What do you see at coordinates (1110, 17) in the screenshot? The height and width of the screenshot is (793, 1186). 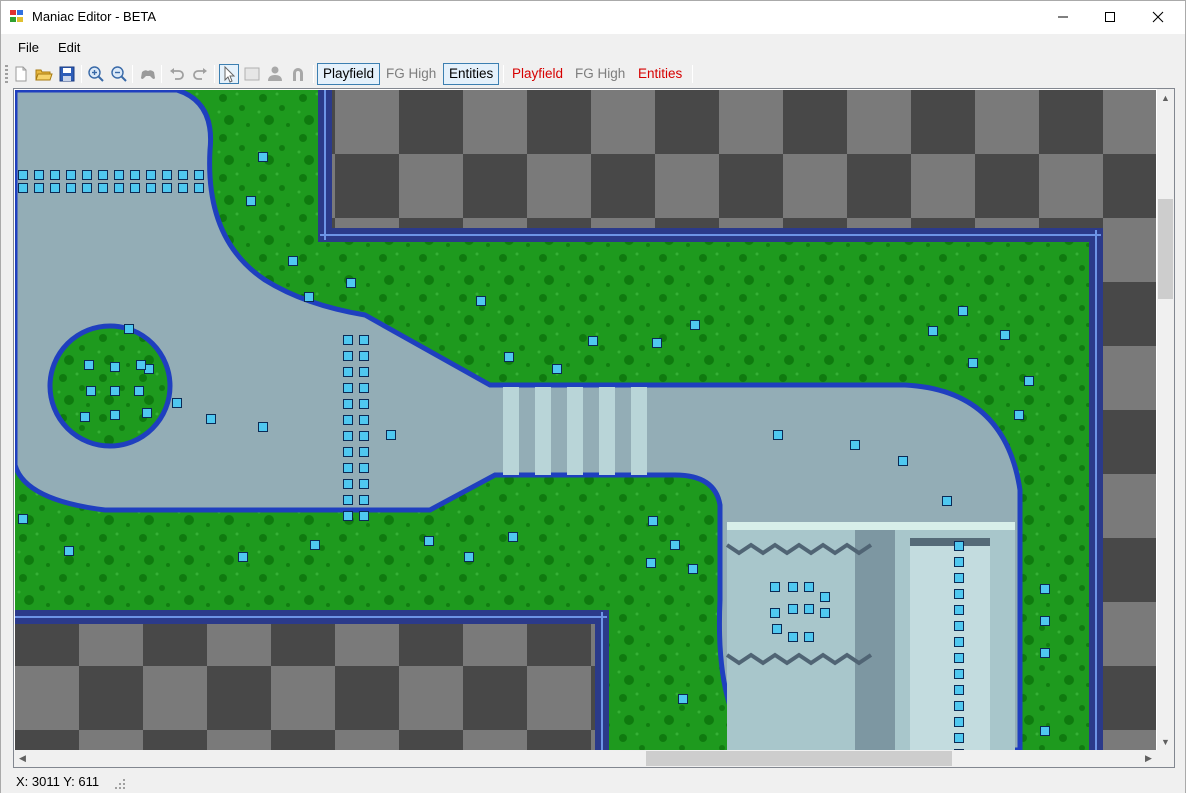 I see `maximize-button` at bounding box center [1110, 17].